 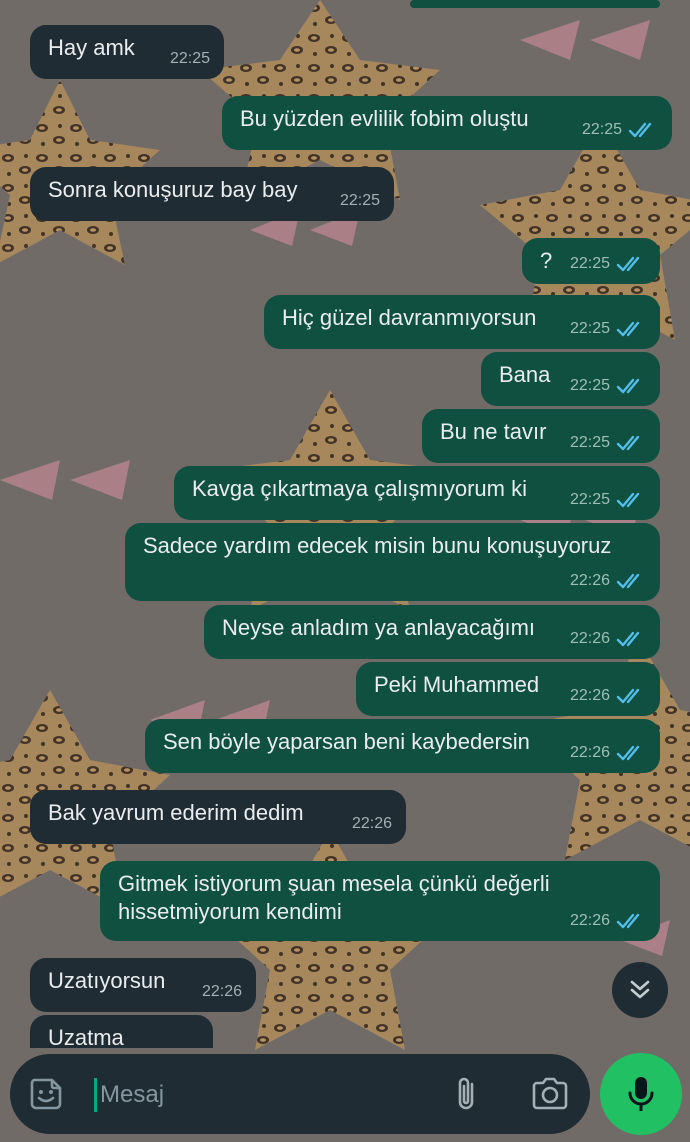 What do you see at coordinates (95, 1095) in the screenshot?
I see `text-cursor` at bounding box center [95, 1095].